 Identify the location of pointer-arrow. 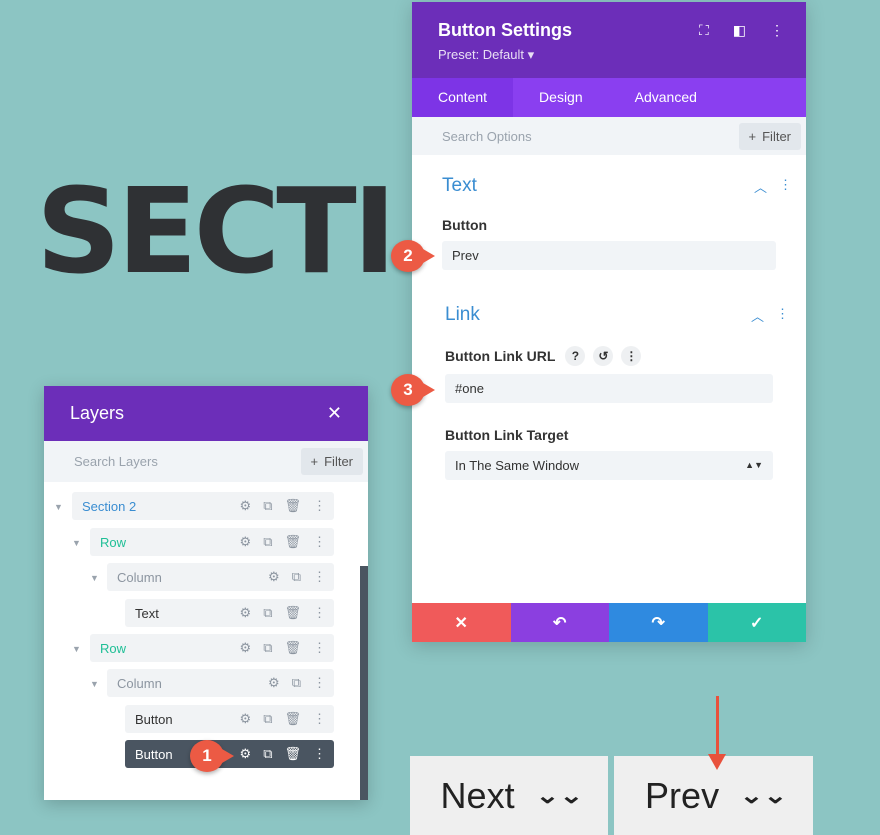
(717, 733).